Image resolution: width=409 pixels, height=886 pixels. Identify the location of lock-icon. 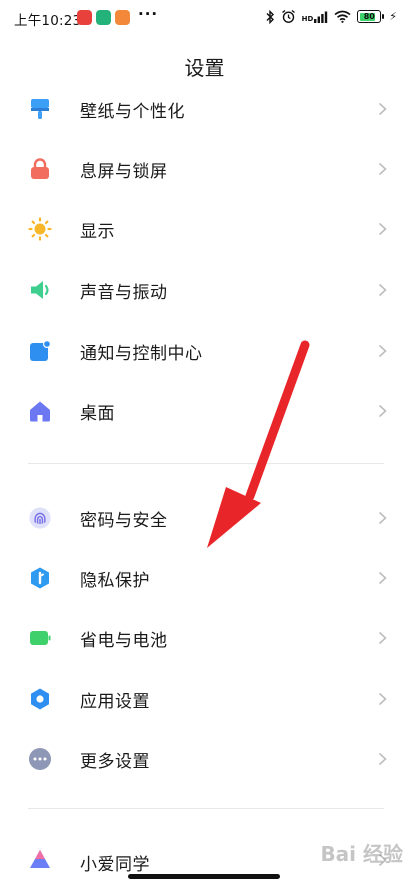
(40, 169).